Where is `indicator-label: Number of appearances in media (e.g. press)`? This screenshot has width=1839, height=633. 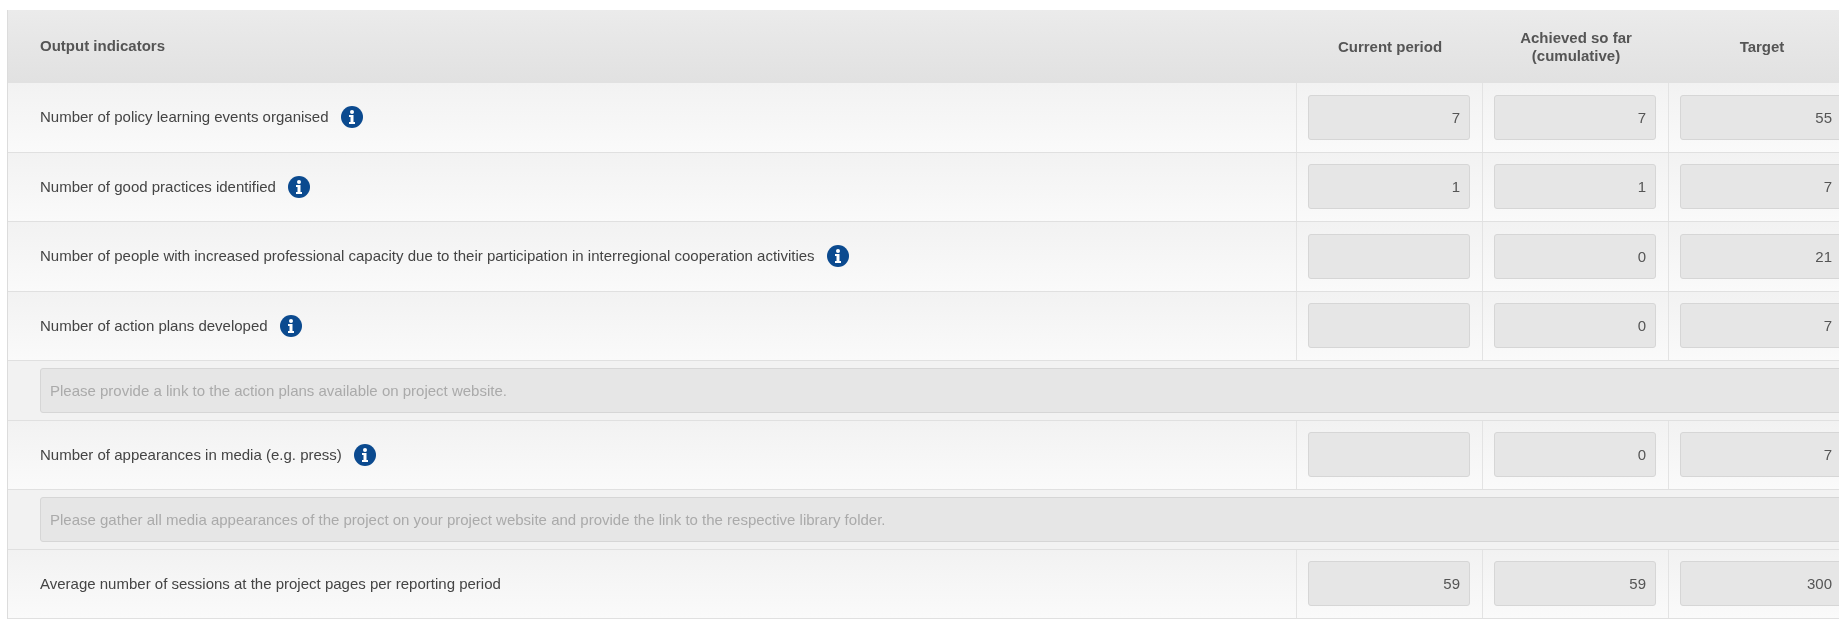 indicator-label: Number of appearances in media (e.g. press) is located at coordinates (191, 454).